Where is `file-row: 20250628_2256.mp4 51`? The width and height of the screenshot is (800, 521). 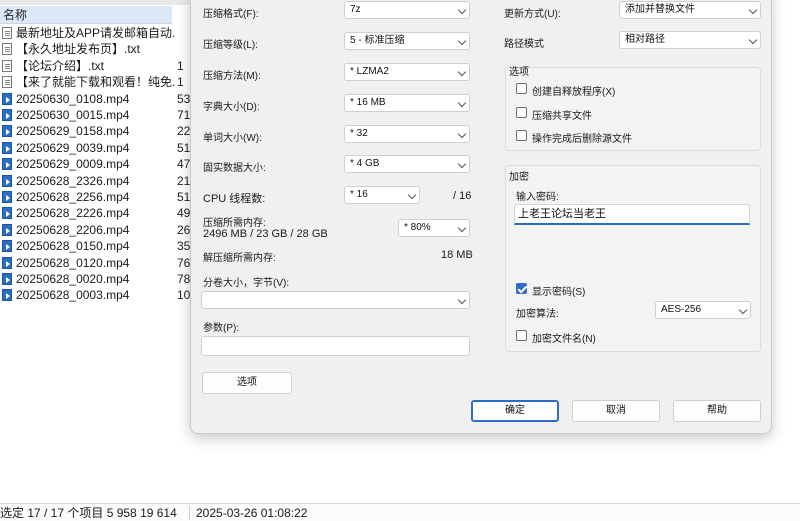
file-row: 20250628_2256.mp4 51 is located at coordinates (95, 197).